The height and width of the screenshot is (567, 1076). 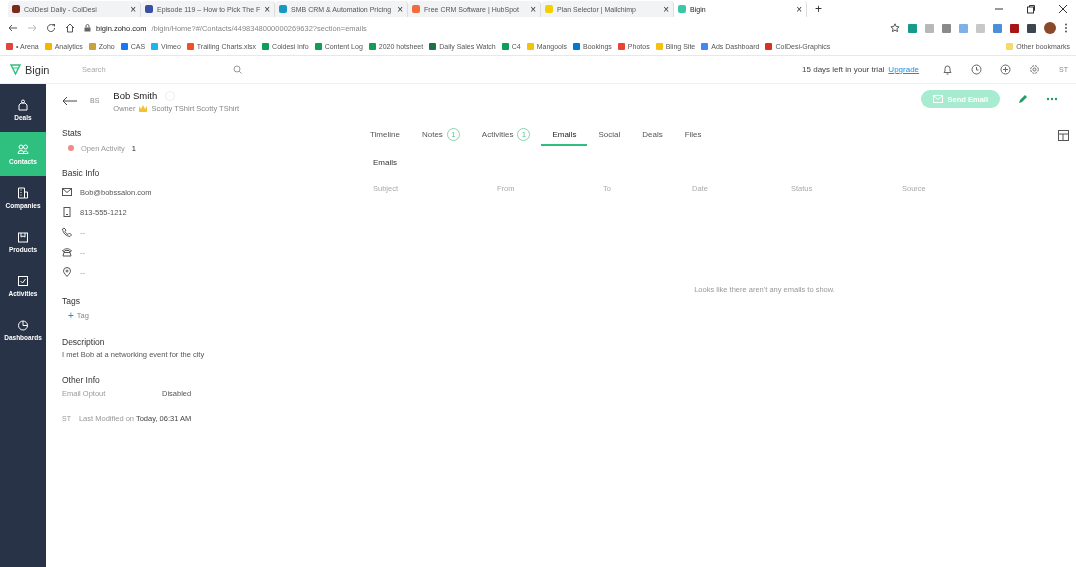 I want to click on tab: Emails, so click(x=564, y=135).